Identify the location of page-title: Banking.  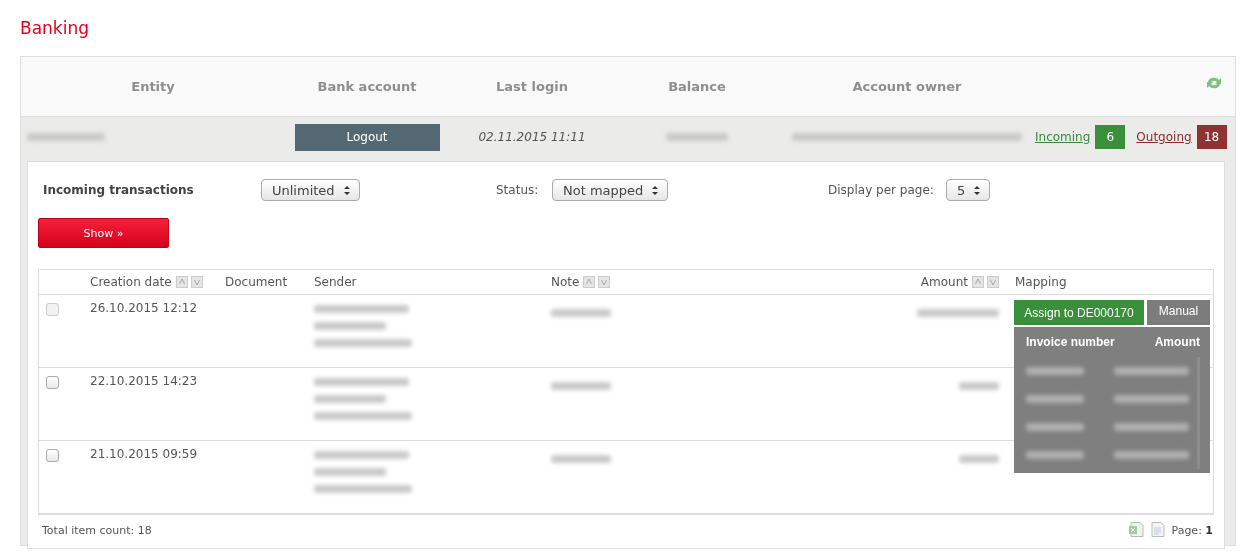
(55, 28).